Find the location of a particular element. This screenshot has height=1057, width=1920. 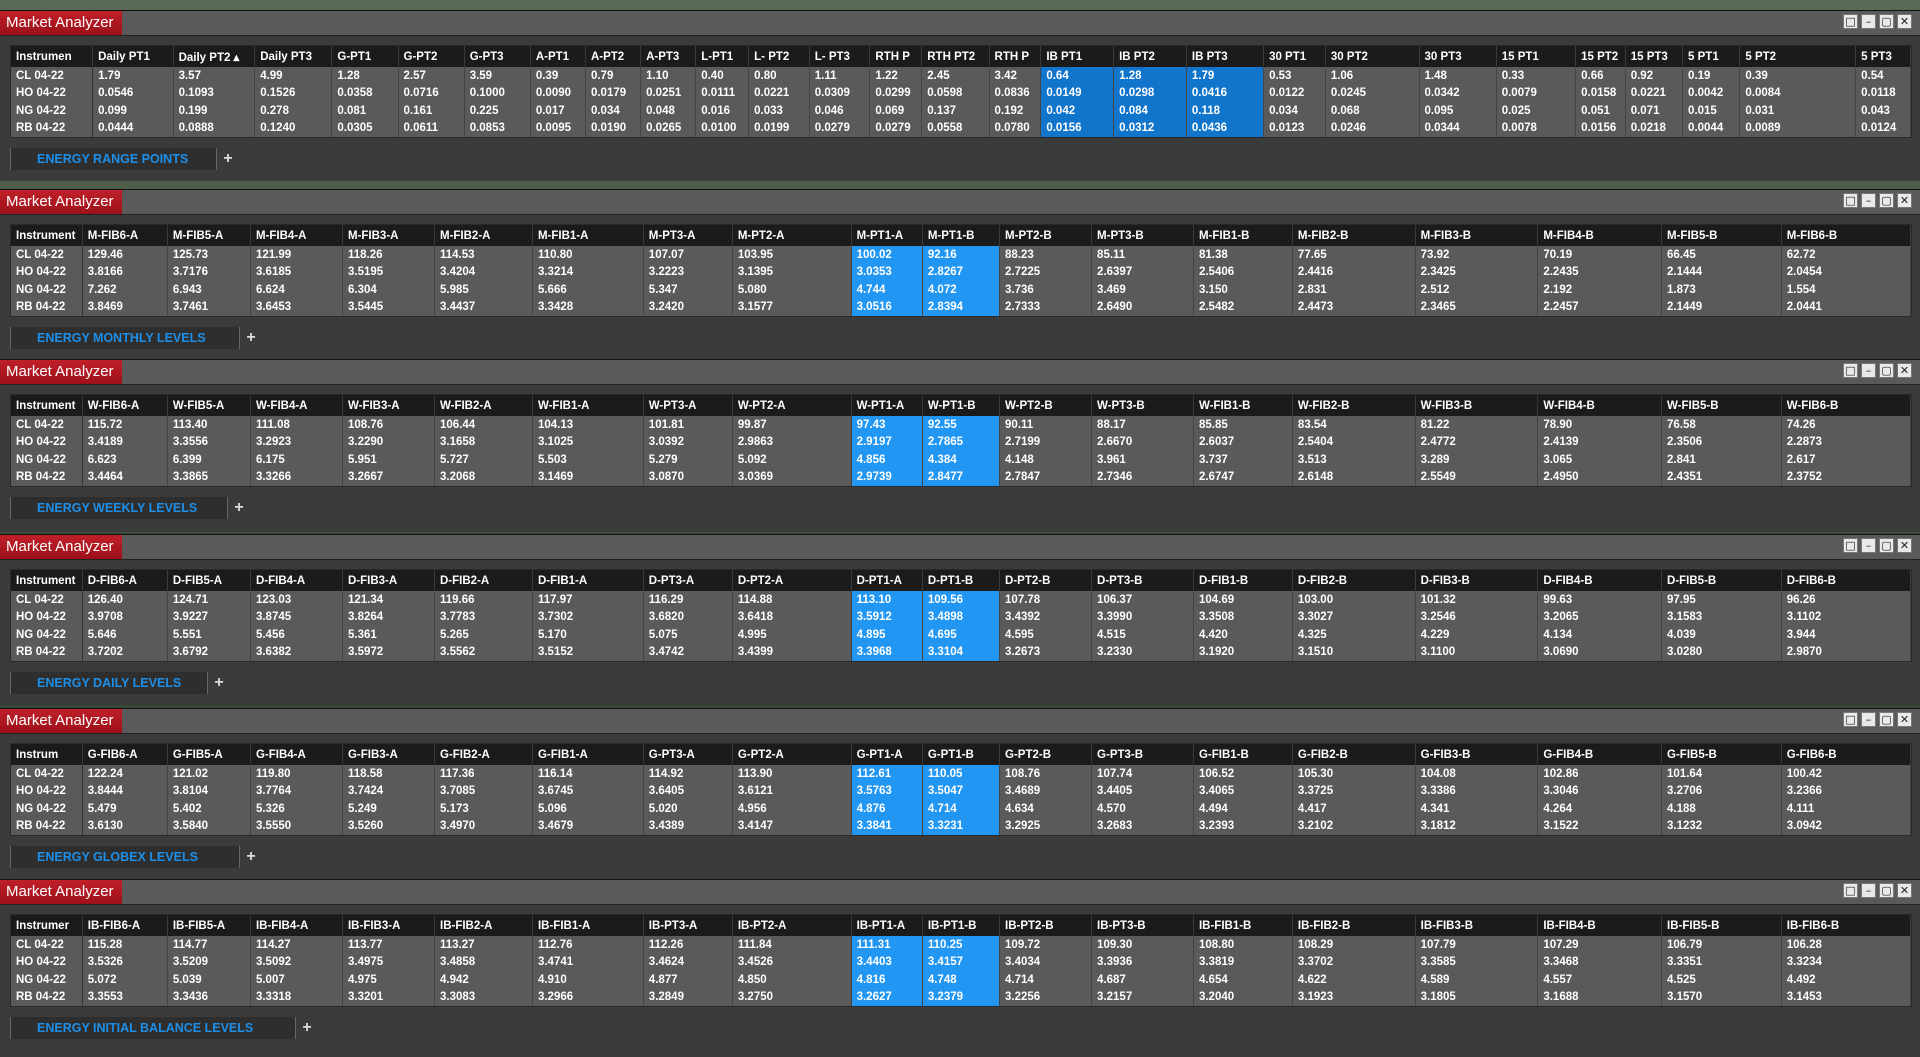

value-cell: 2.1444 is located at coordinates (1721, 272).